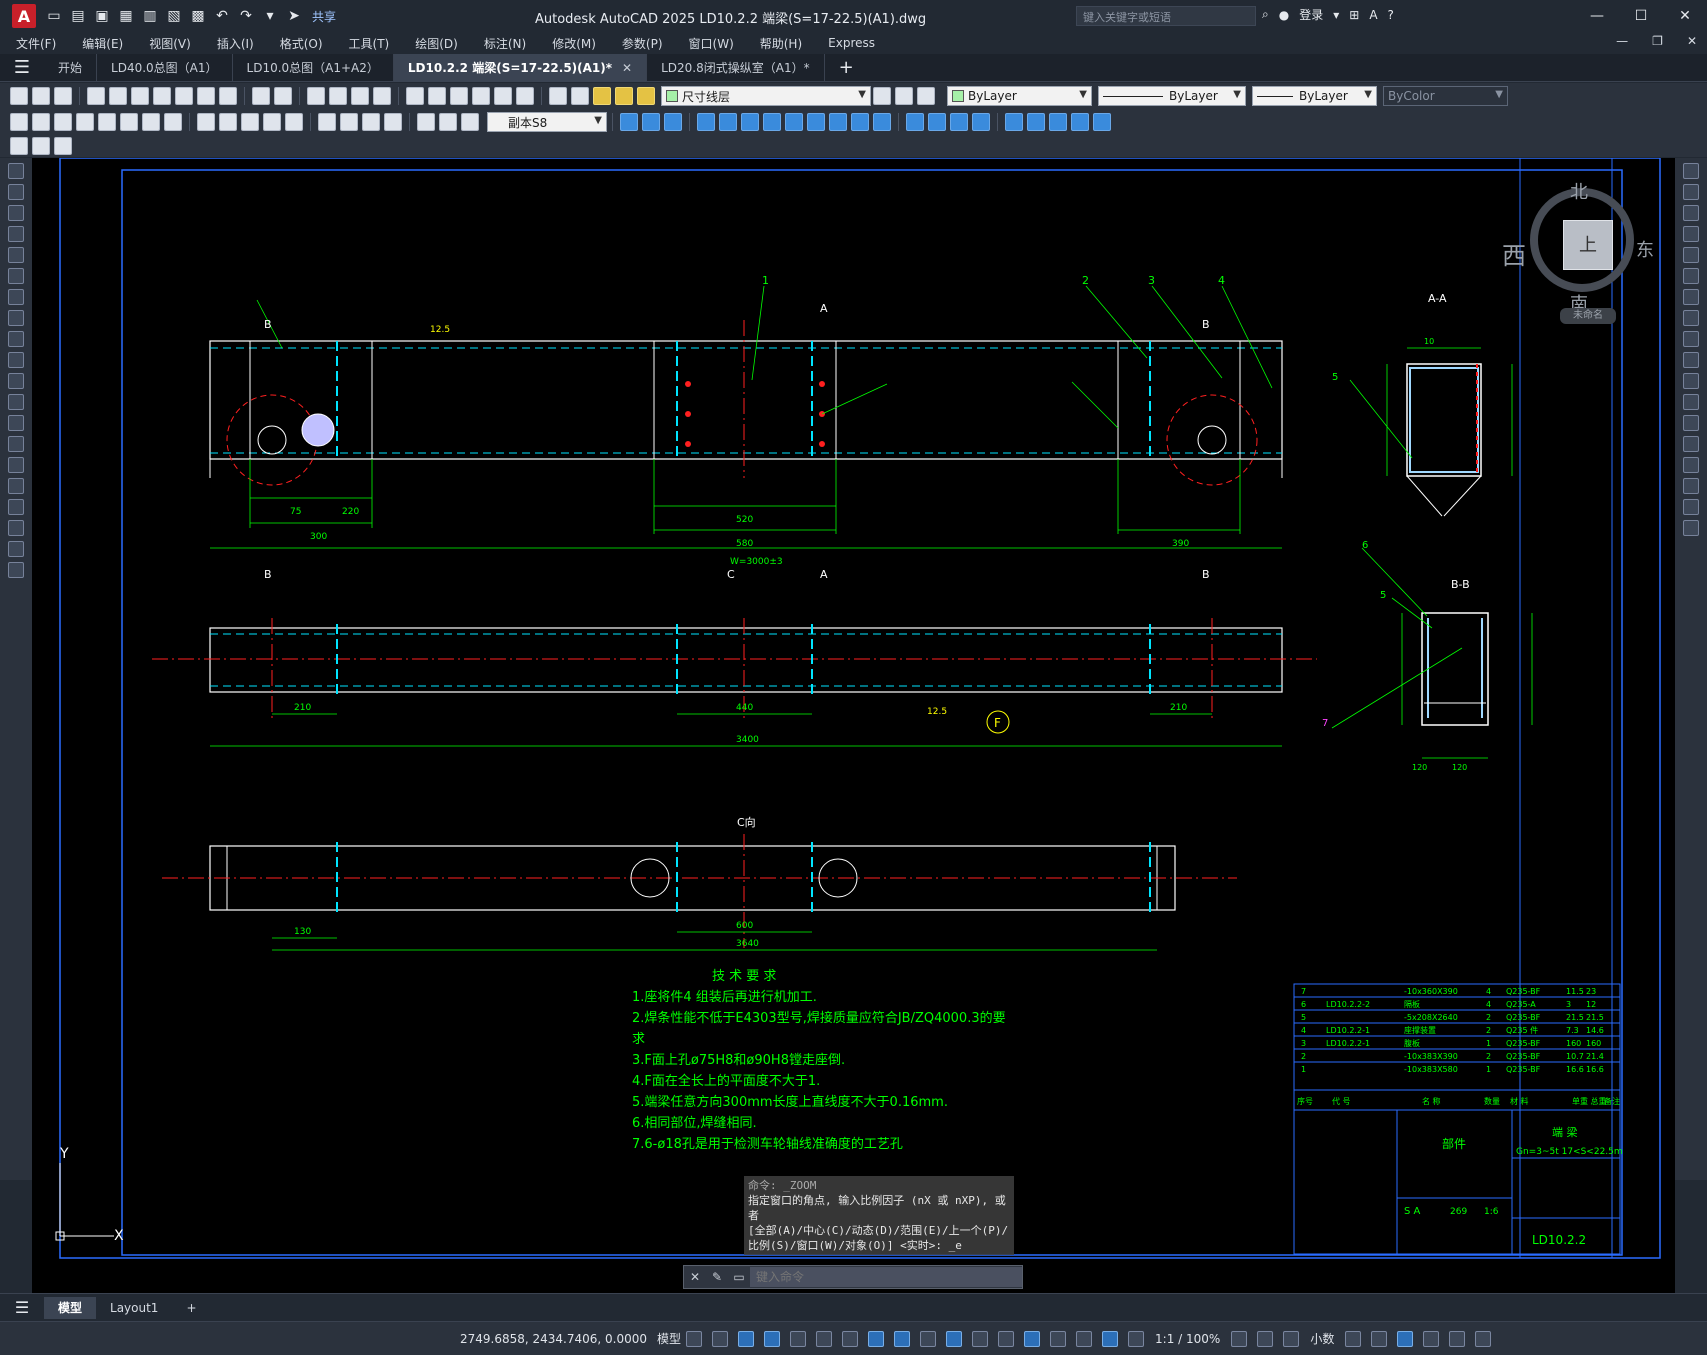 Image resolution: width=1707 pixels, height=1355 pixels. Describe the element at coordinates (848, 43) in the screenshot. I see `menu-item: Express` at that location.